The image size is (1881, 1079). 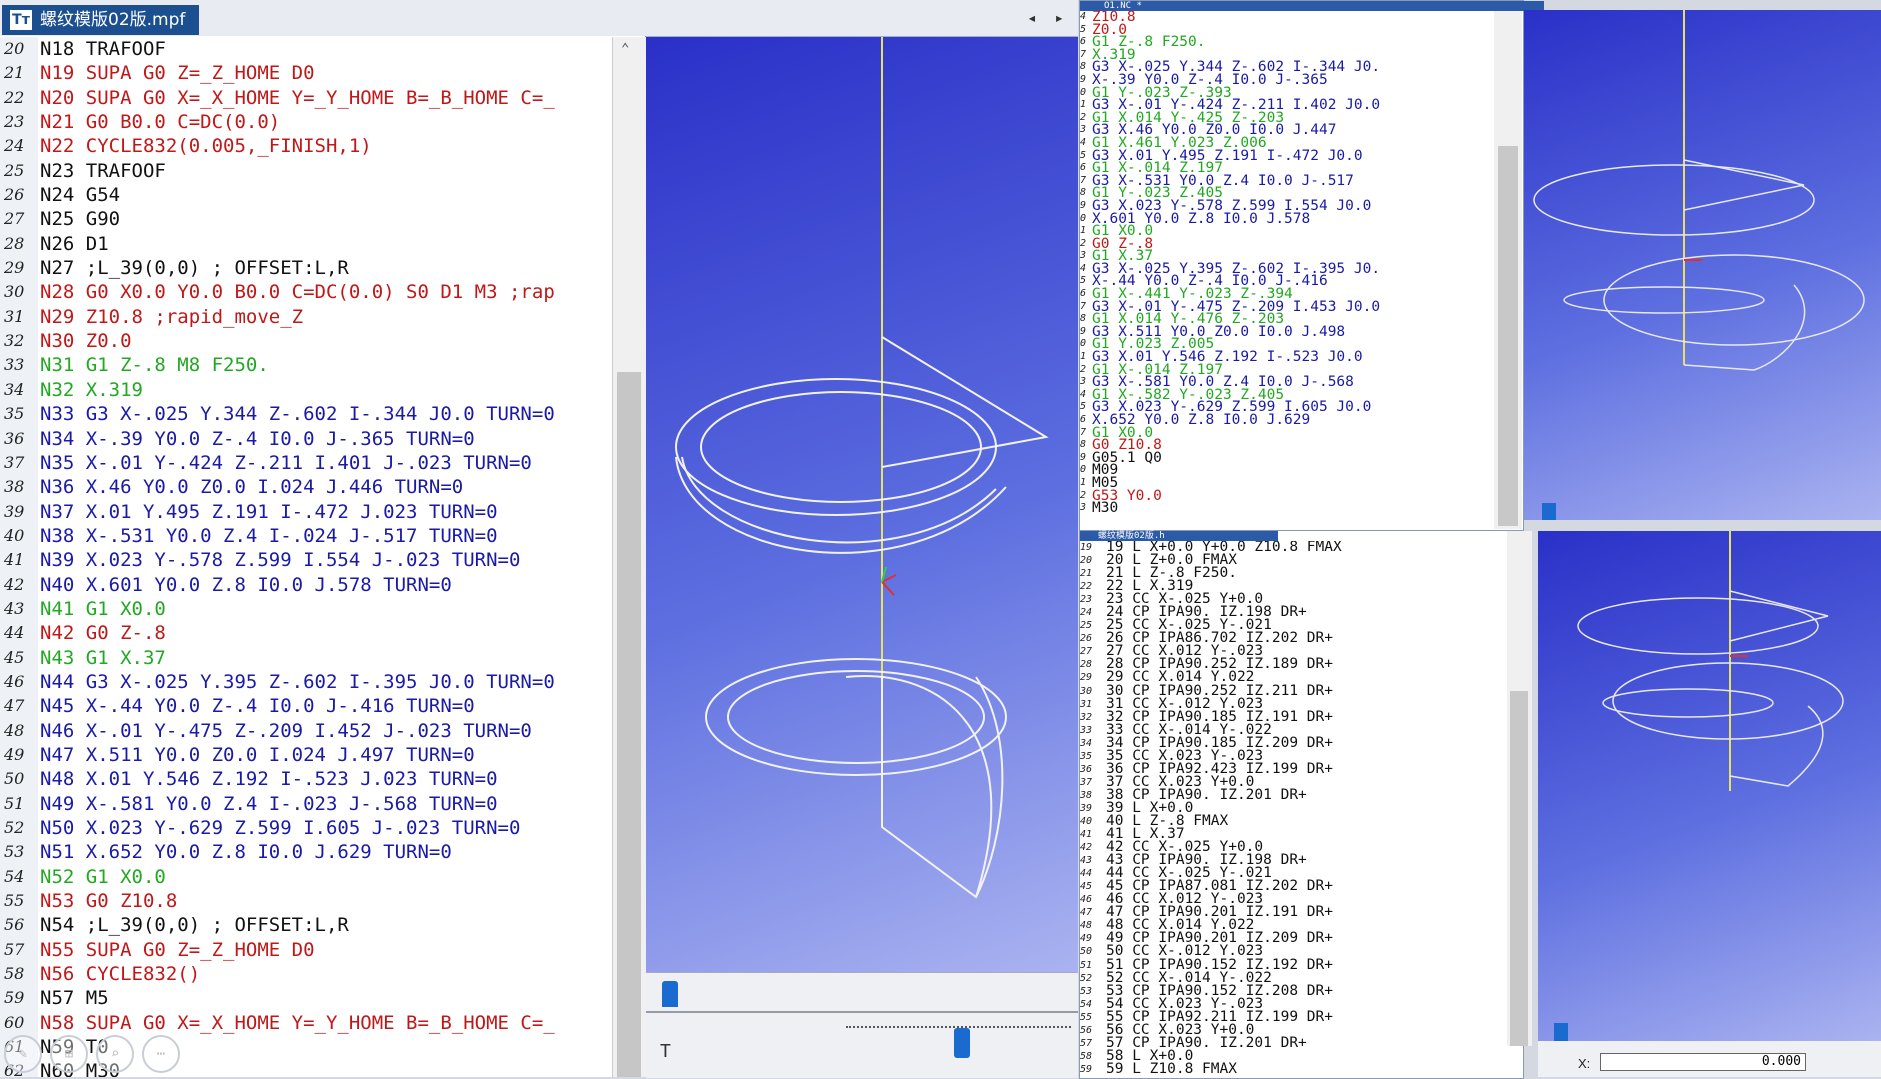 What do you see at coordinates (1105, 507) in the screenshot?
I see `line-text: M30` at bounding box center [1105, 507].